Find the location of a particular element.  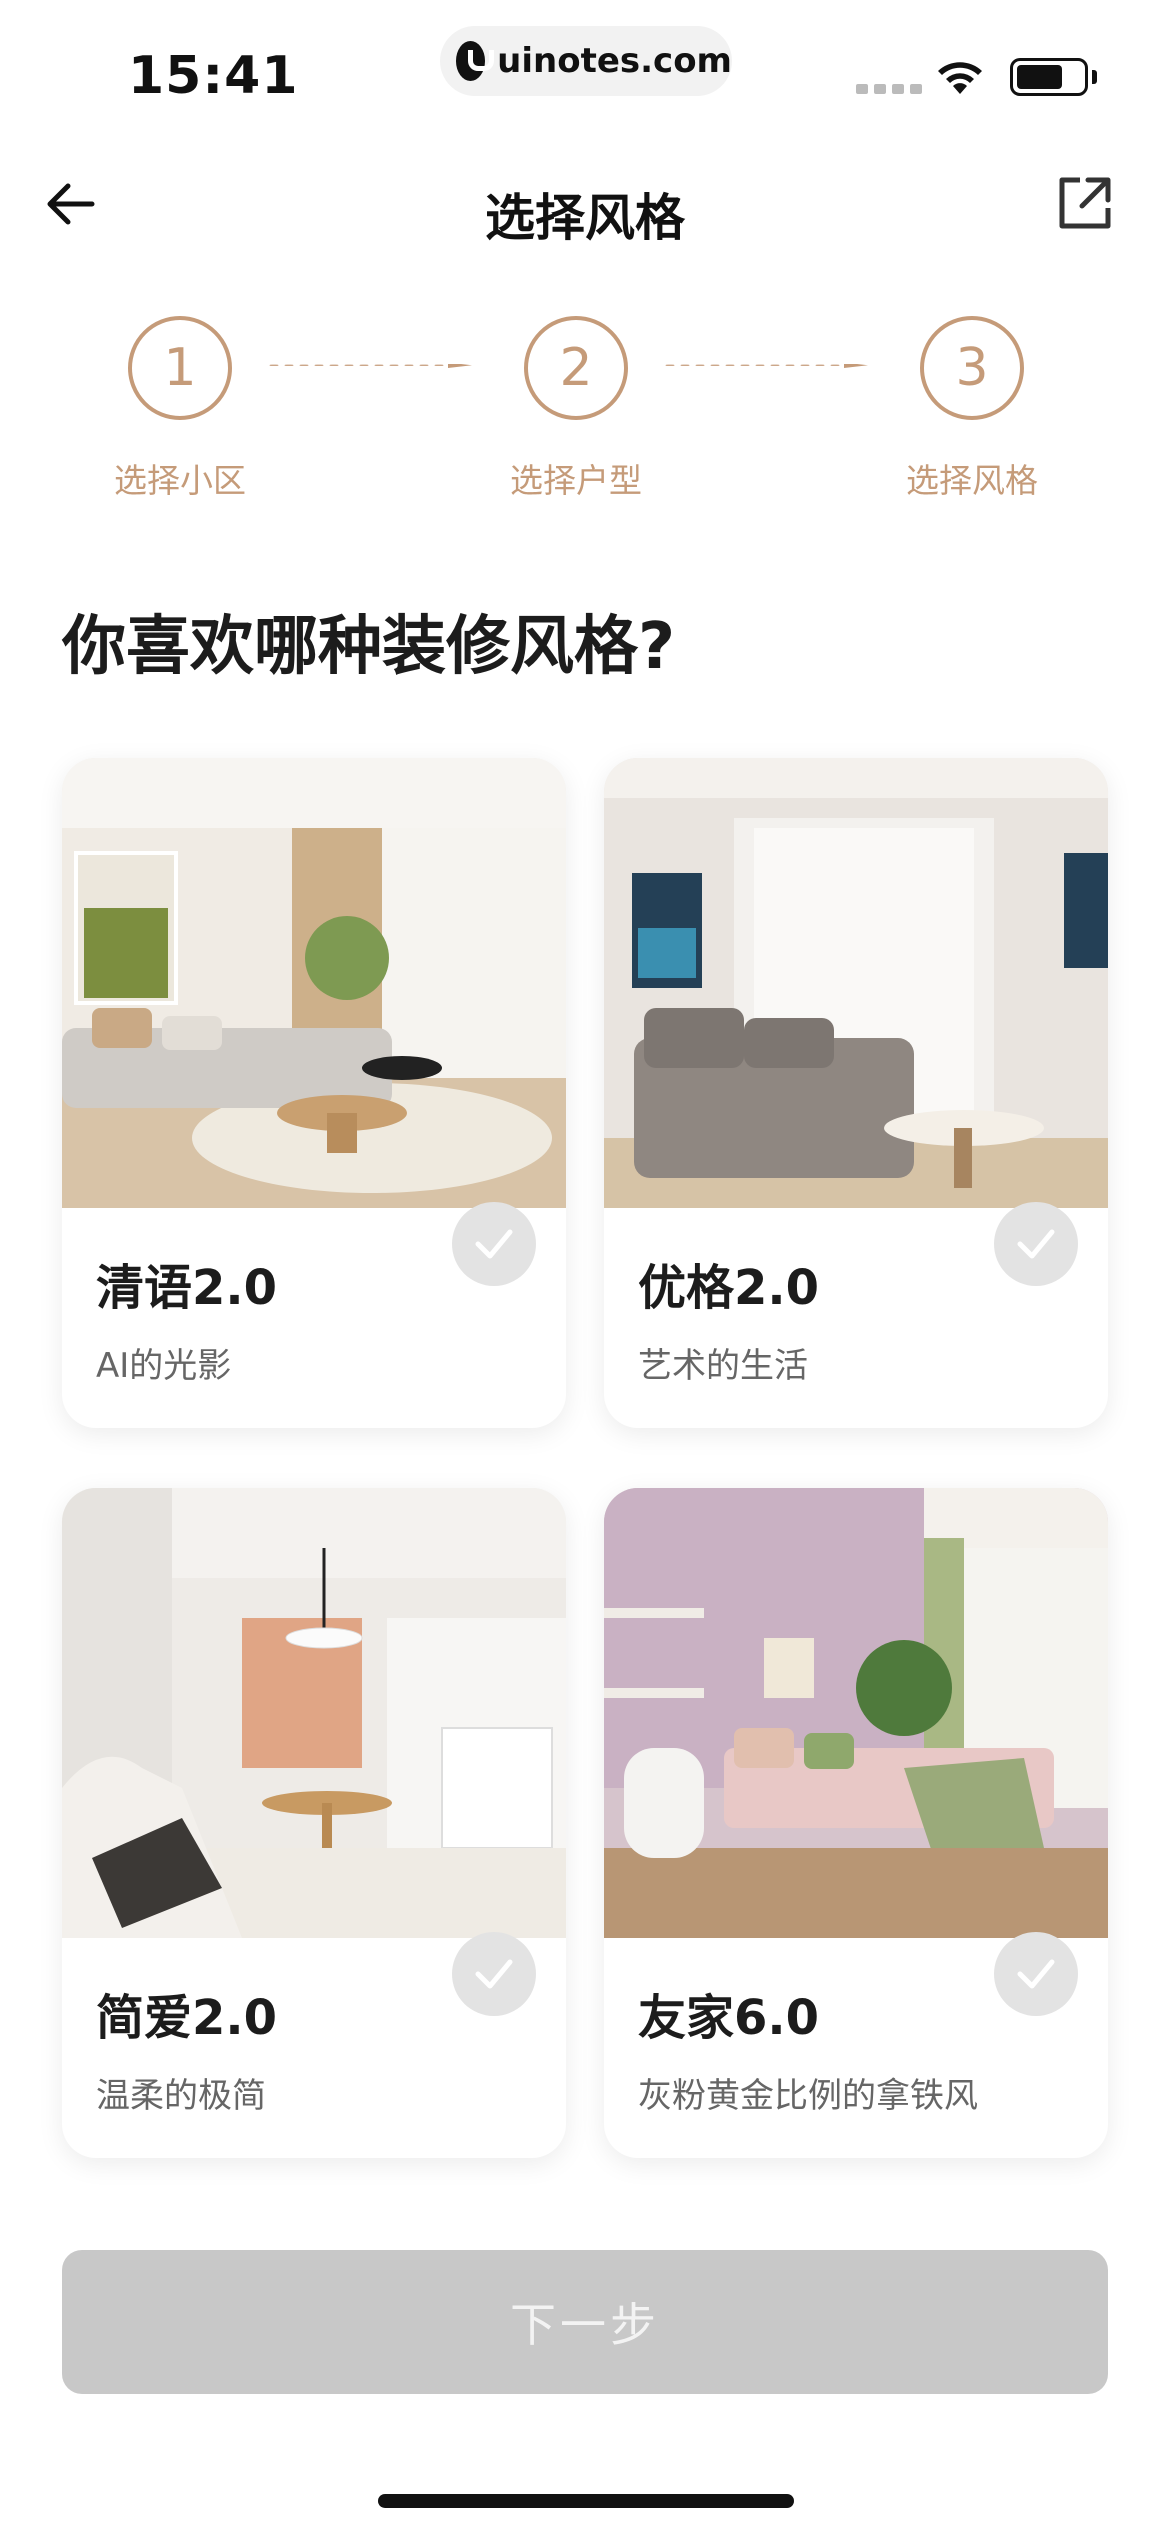

style-title: 优格2.0 is located at coordinates (729, 1288).